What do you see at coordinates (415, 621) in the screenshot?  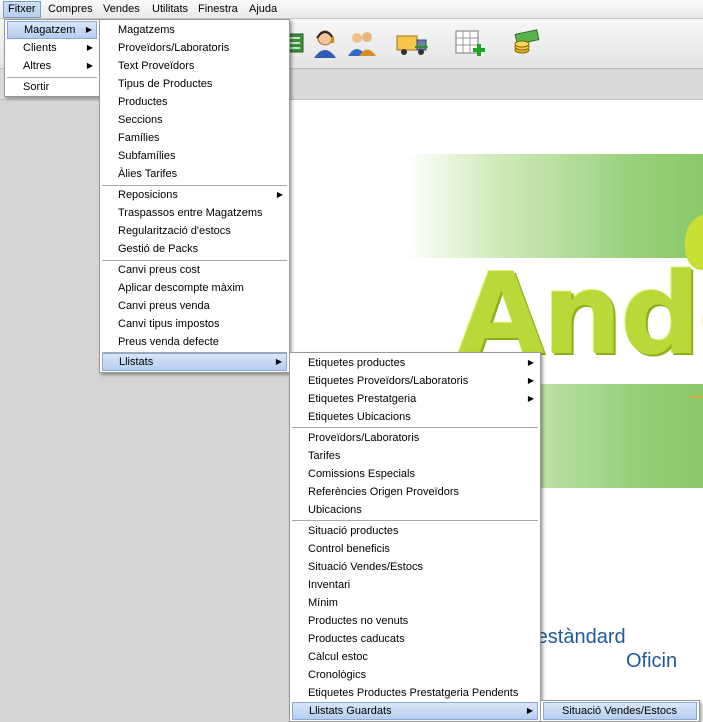 I see `menu-item-productes-no-venuts: Productes no venuts` at bounding box center [415, 621].